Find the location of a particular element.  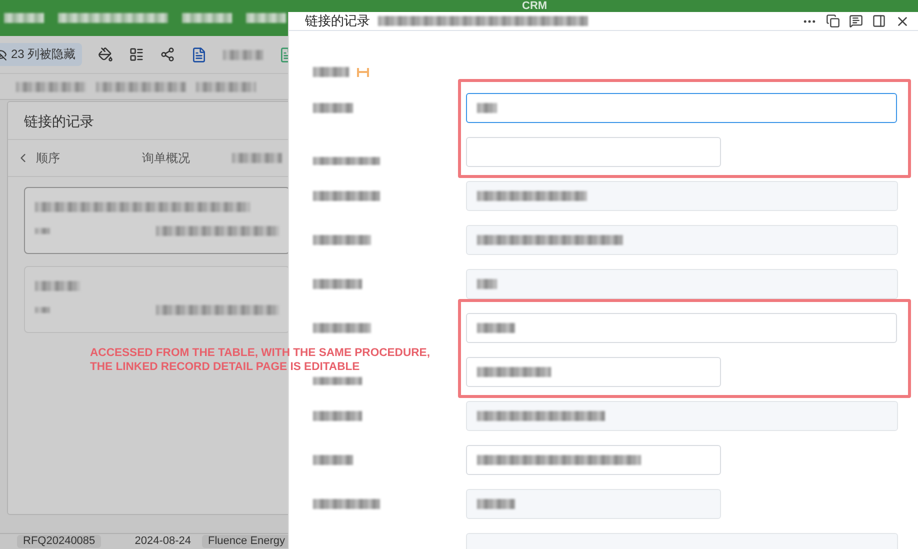

back-link: 顺序 is located at coordinates (79, 158).